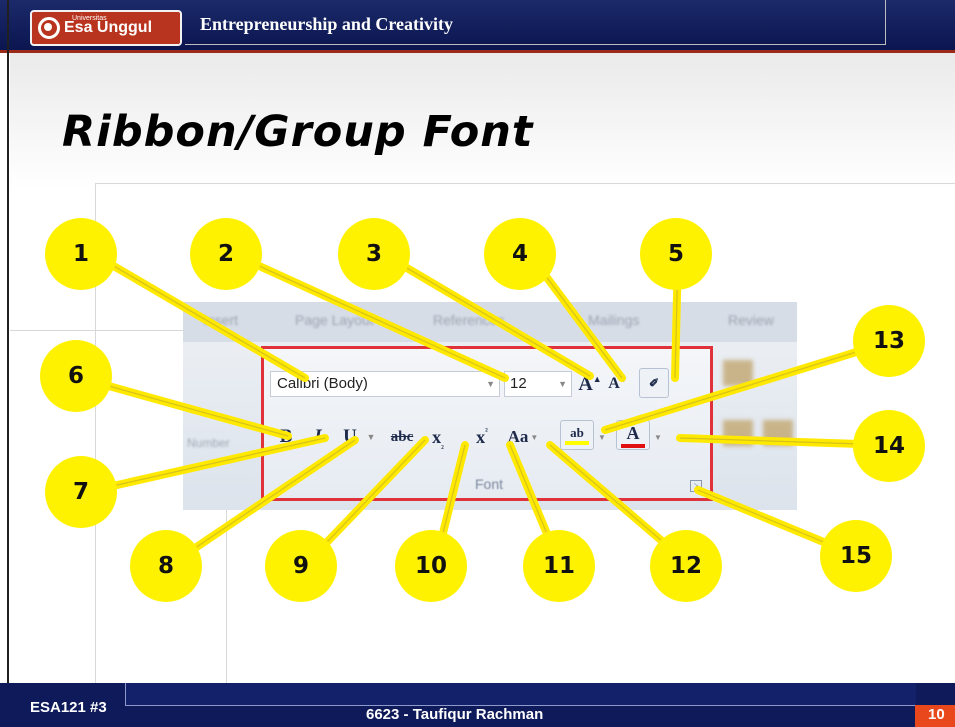 Image resolution: width=955 pixels, height=727 pixels. Describe the element at coordinates (76, 376) in the screenshot. I see `callout-6: 6` at that location.